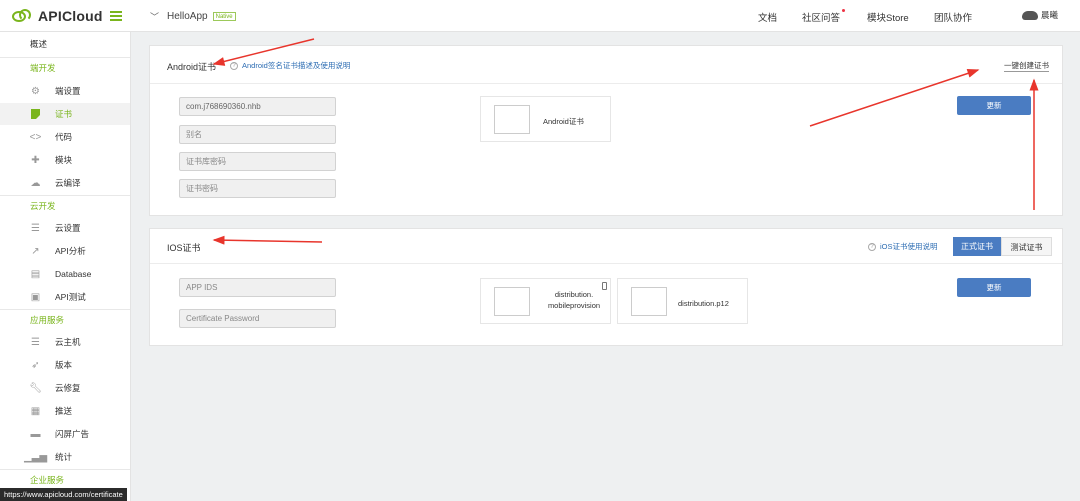 The height and width of the screenshot is (501, 1080). I want to click on wrench-icon: 🔧︎, so click(35, 388).